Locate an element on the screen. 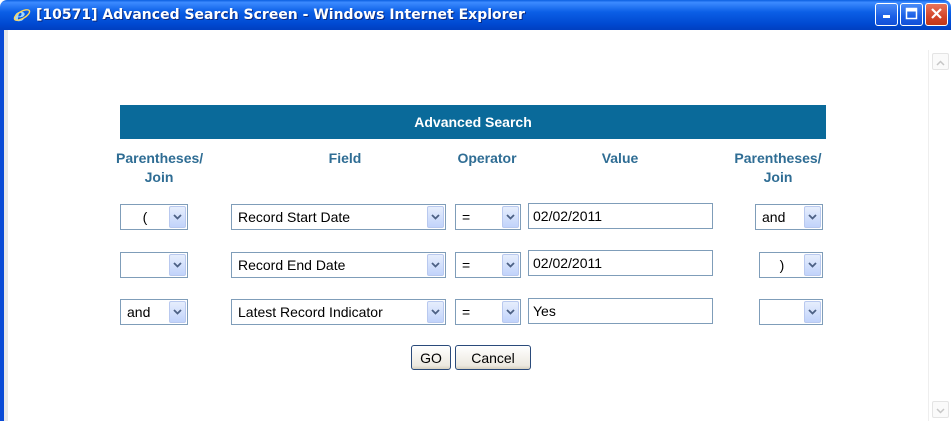 Image resolution: width=951 pixels, height=421 pixels. row1-value-input: 02/02/2011 is located at coordinates (620, 216).